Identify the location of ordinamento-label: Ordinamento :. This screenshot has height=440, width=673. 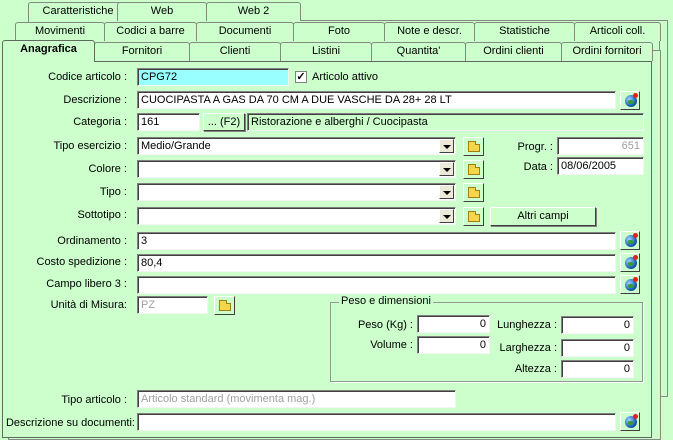
(92, 241).